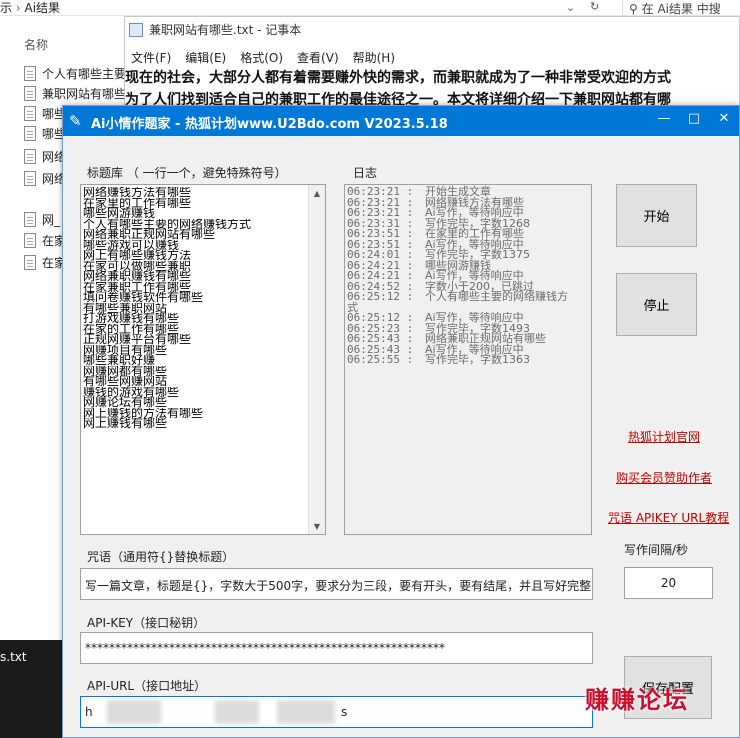 This screenshot has width=740, height=738. I want to click on title-line: 网赚论坛有哪些, so click(125, 402).